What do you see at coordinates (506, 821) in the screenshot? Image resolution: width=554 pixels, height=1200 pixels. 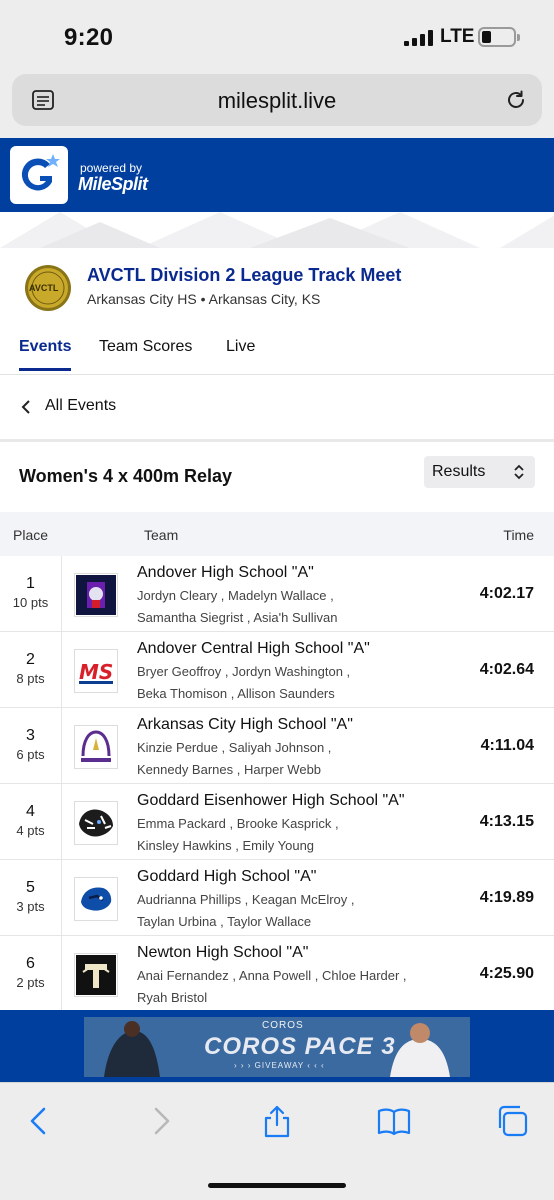 I see `result-time: 4:13.15` at bounding box center [506, 821].